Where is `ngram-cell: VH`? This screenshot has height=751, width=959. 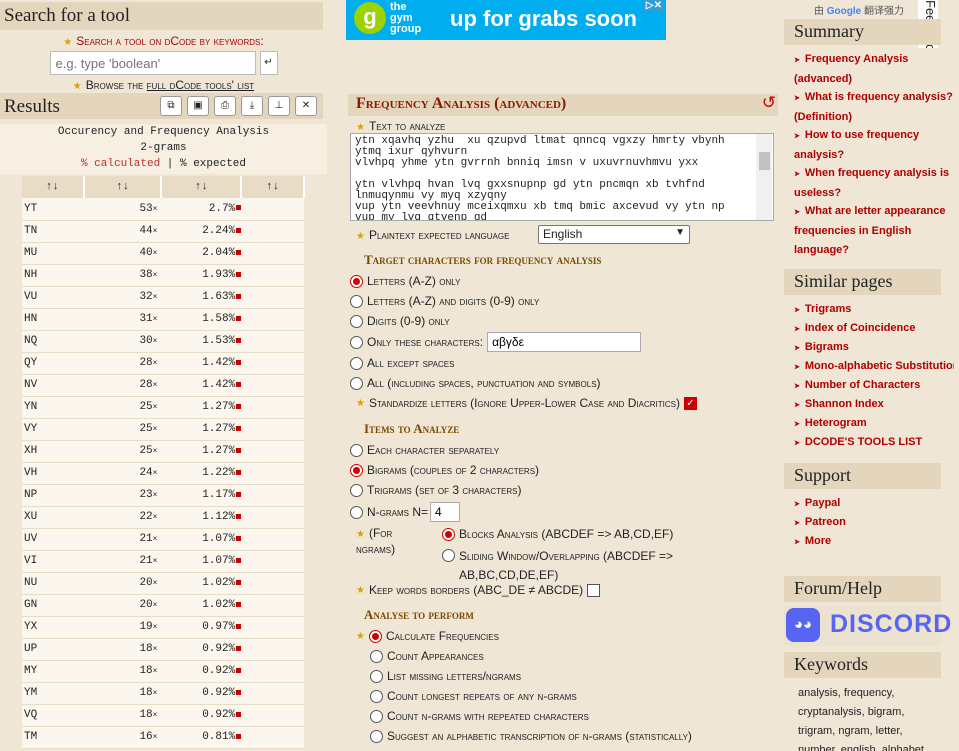 ngram-cell: VH is located at coordinates (53, 473).